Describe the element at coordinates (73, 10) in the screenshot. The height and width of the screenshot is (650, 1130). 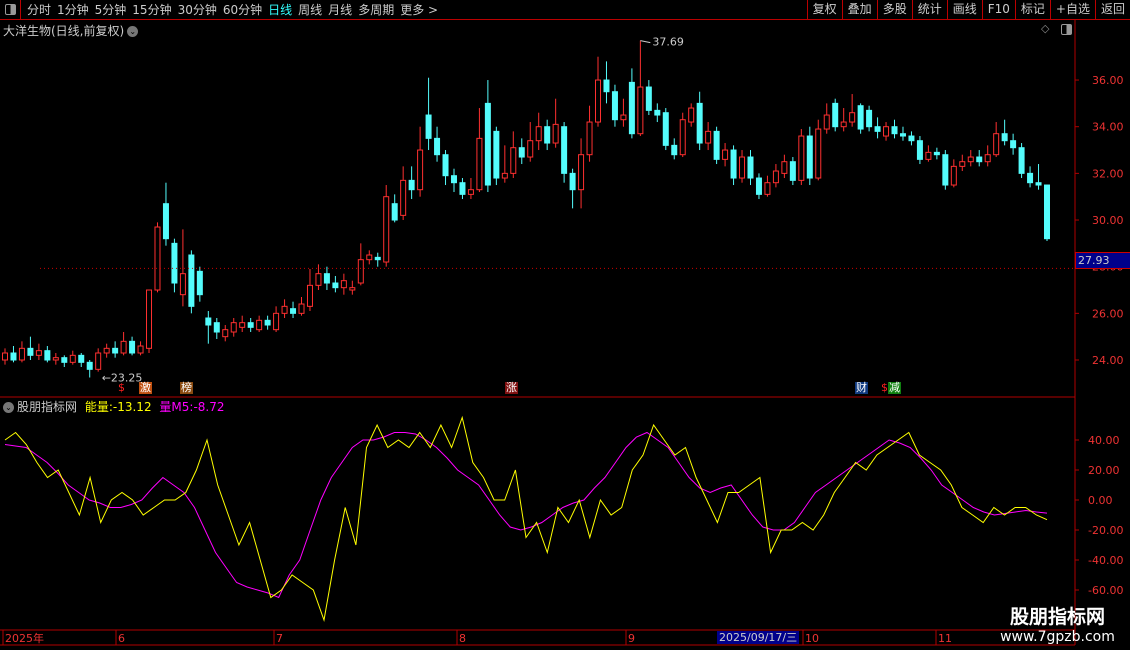
I see `tab-period-1: 1分钟` at that location.